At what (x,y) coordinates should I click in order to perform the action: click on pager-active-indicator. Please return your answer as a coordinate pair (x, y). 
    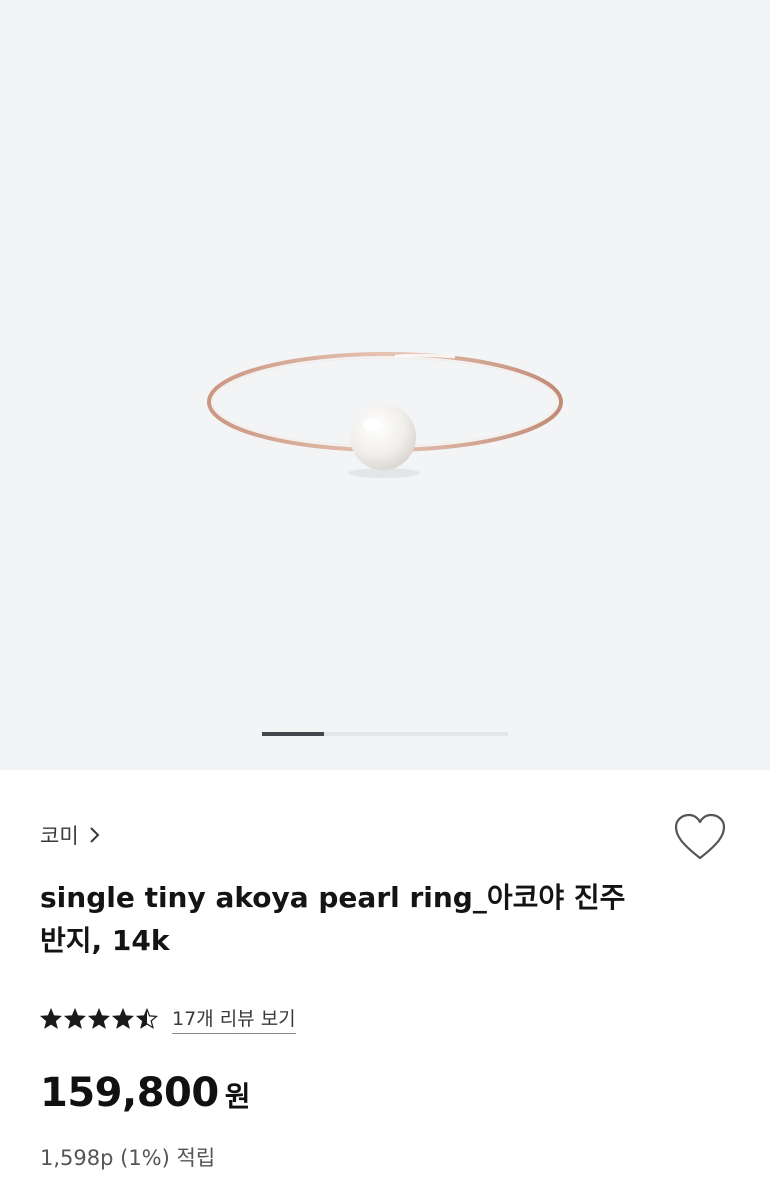
    Looking at the image, I should click on (293, 734).